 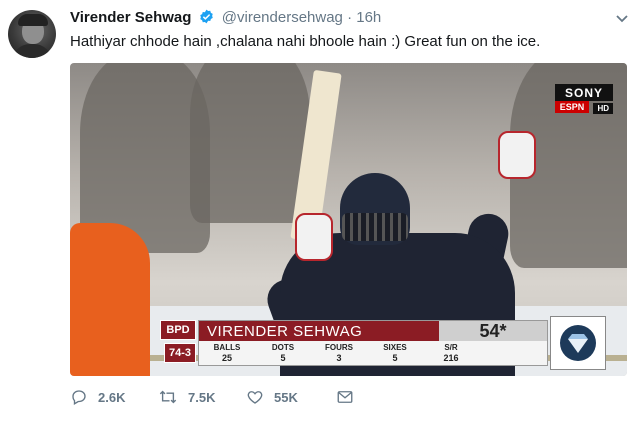 I want to click on reply-icon, so click(x=79, y=397).